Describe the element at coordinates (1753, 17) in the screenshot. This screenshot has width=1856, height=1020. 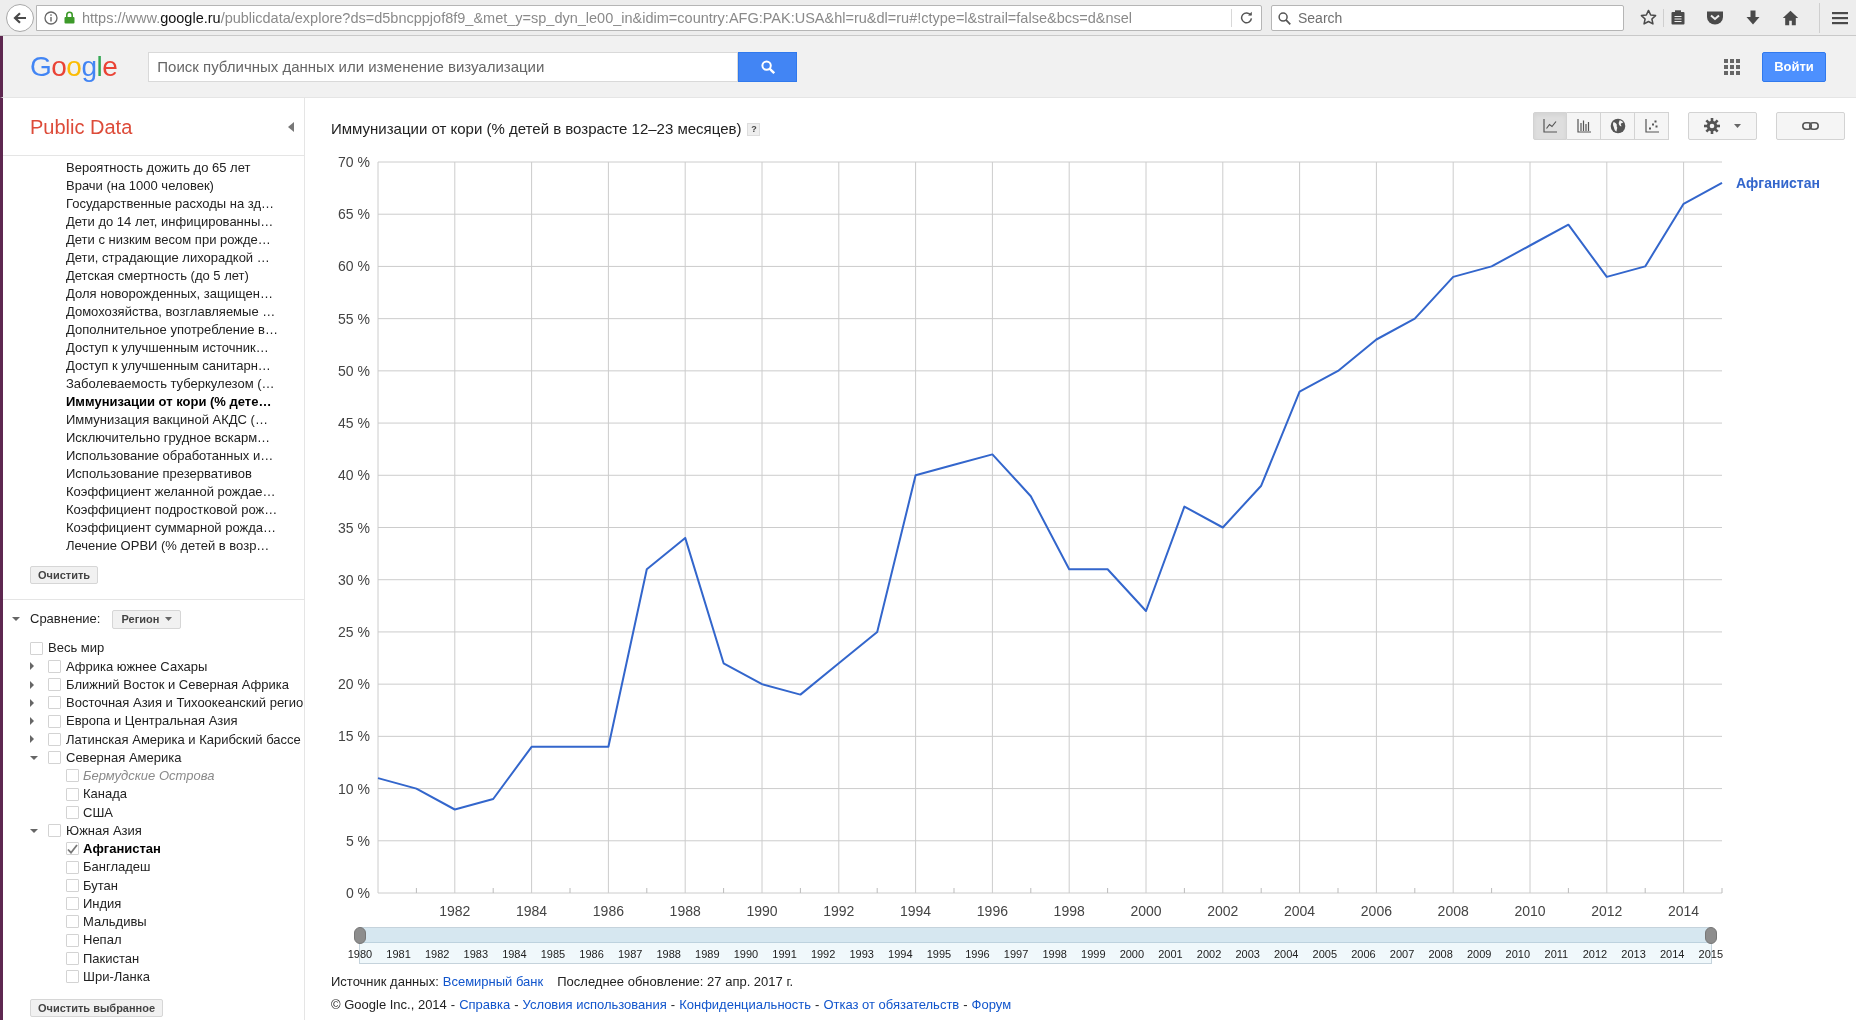
I see `down-arrow-icon` at that location.